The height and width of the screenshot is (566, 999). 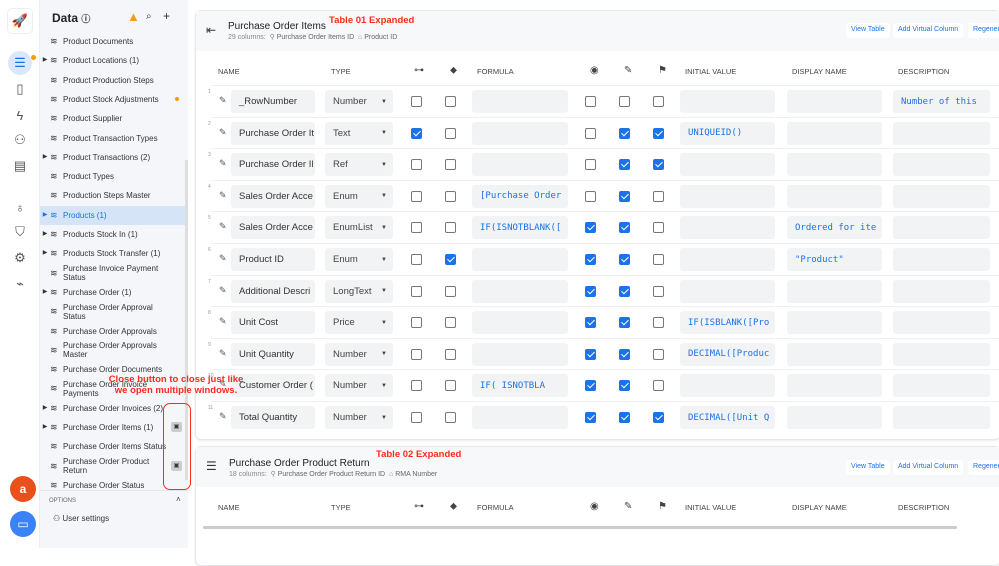 I want to click on sidebar-item: ▶ ≋ Product Locations (1), so click(x=113, y=60).